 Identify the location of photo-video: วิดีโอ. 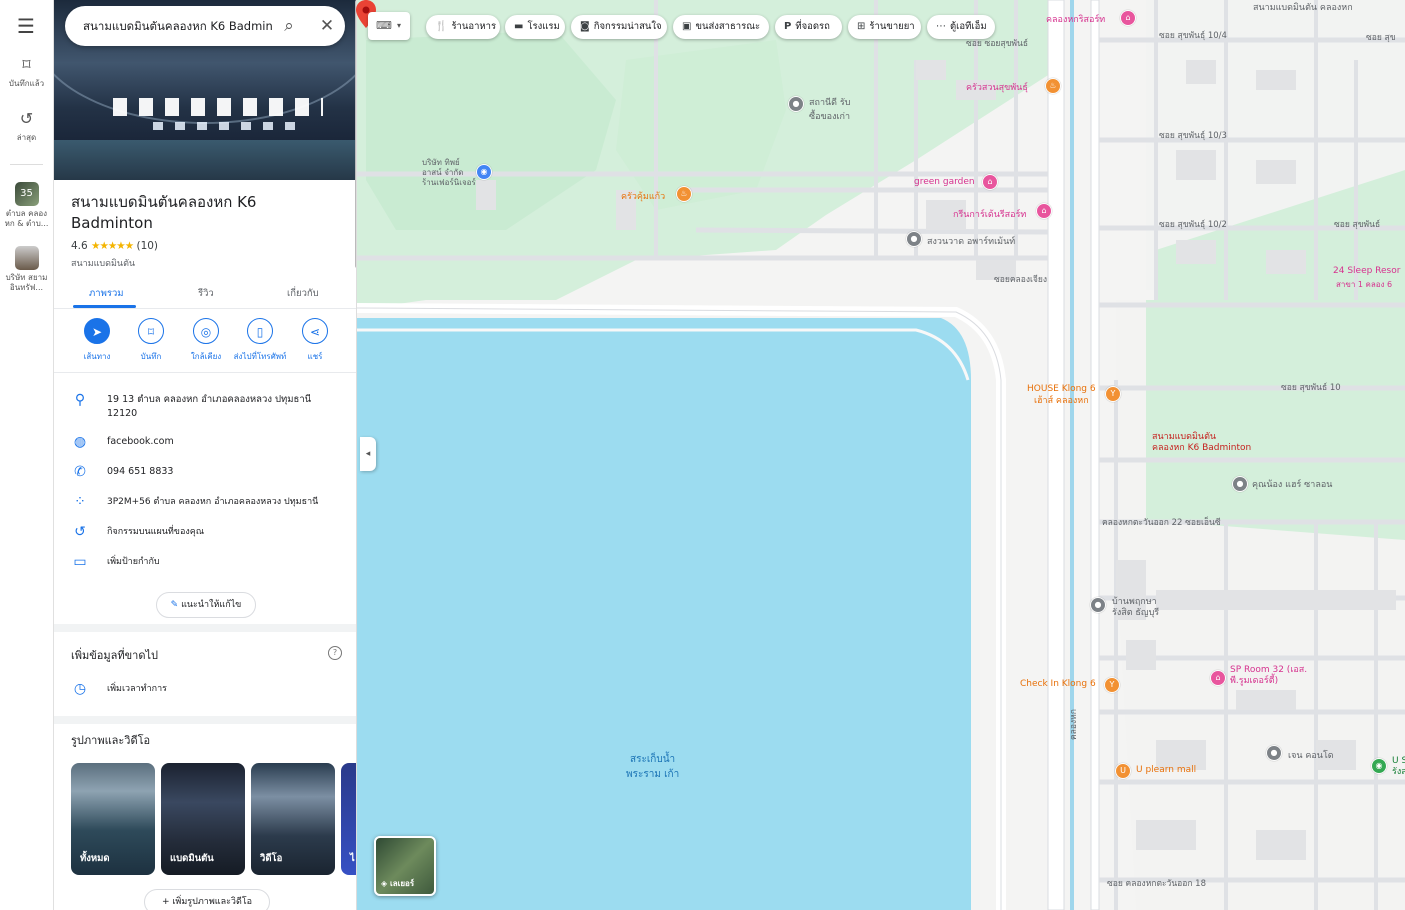
(293, 819).